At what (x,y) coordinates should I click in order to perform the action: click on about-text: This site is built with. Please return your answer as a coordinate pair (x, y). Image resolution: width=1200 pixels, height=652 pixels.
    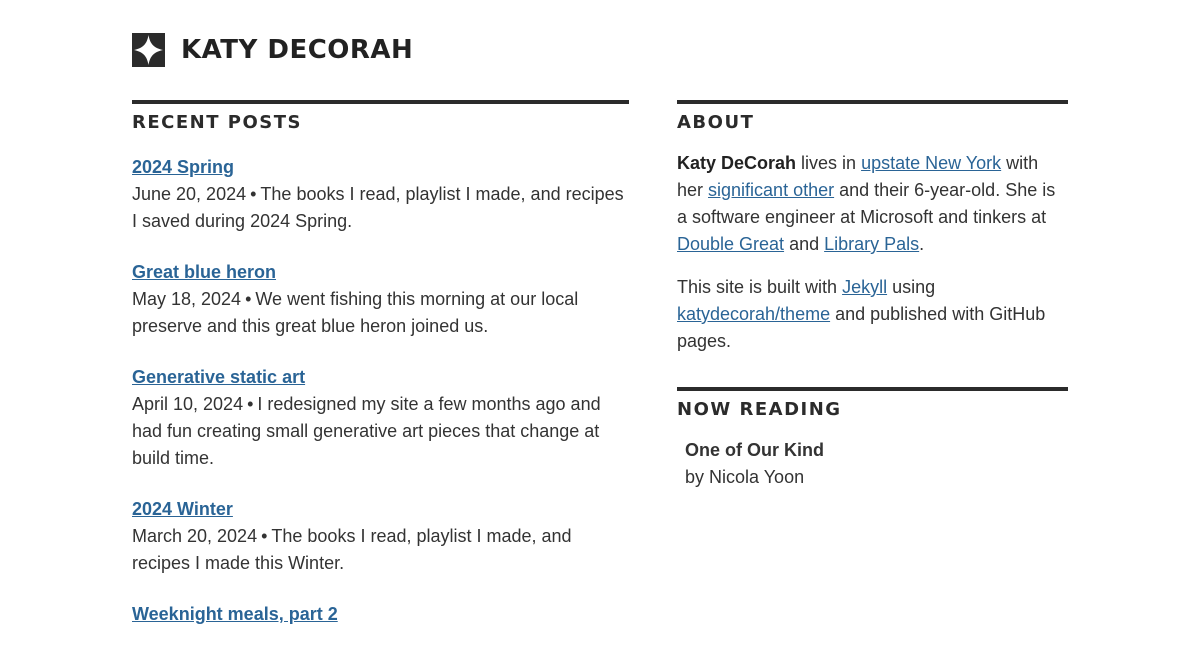
    Looking at the image, I should click on (760, 287).